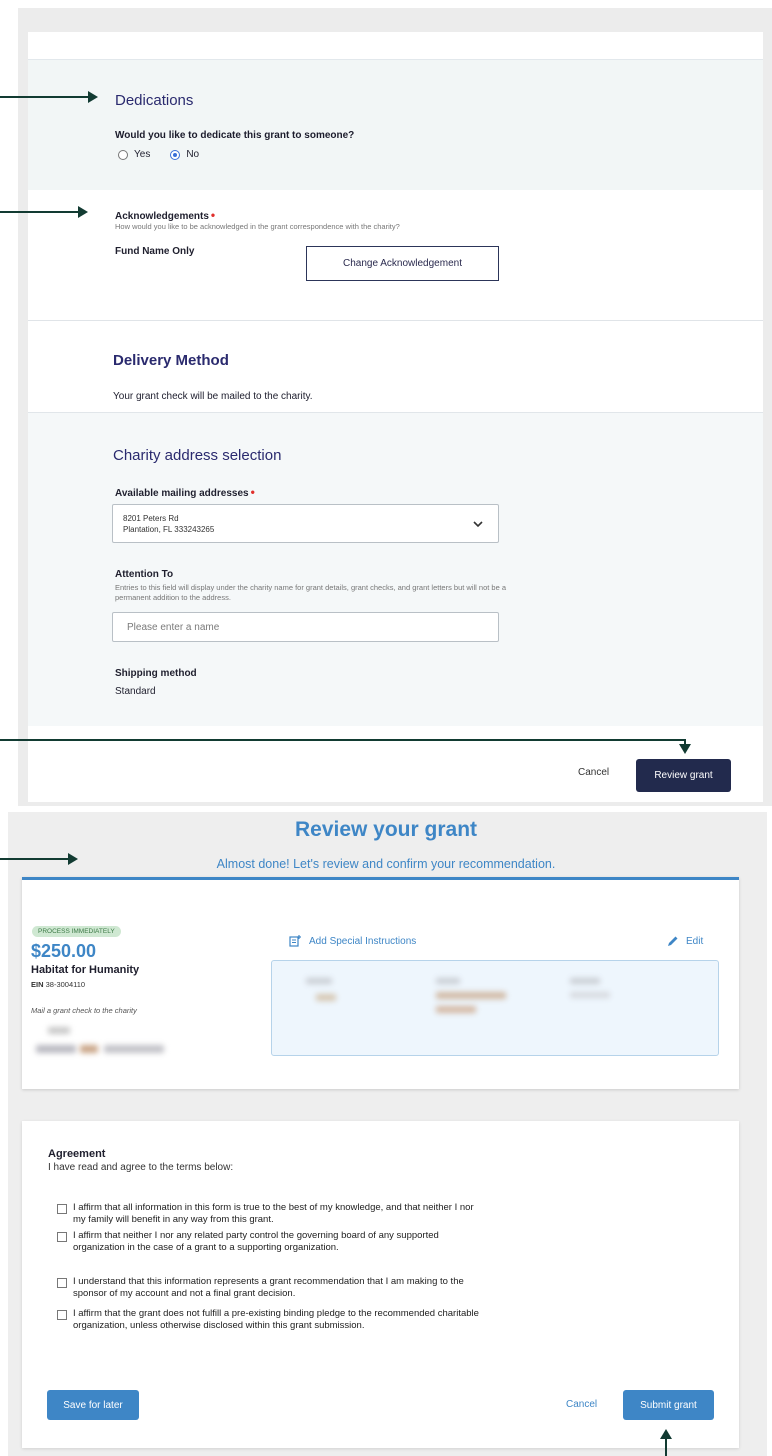  What do you see at coordinates (695, 941) in the screenshot?
I see `edit-label: Edit` at bounding box center [695, 941].